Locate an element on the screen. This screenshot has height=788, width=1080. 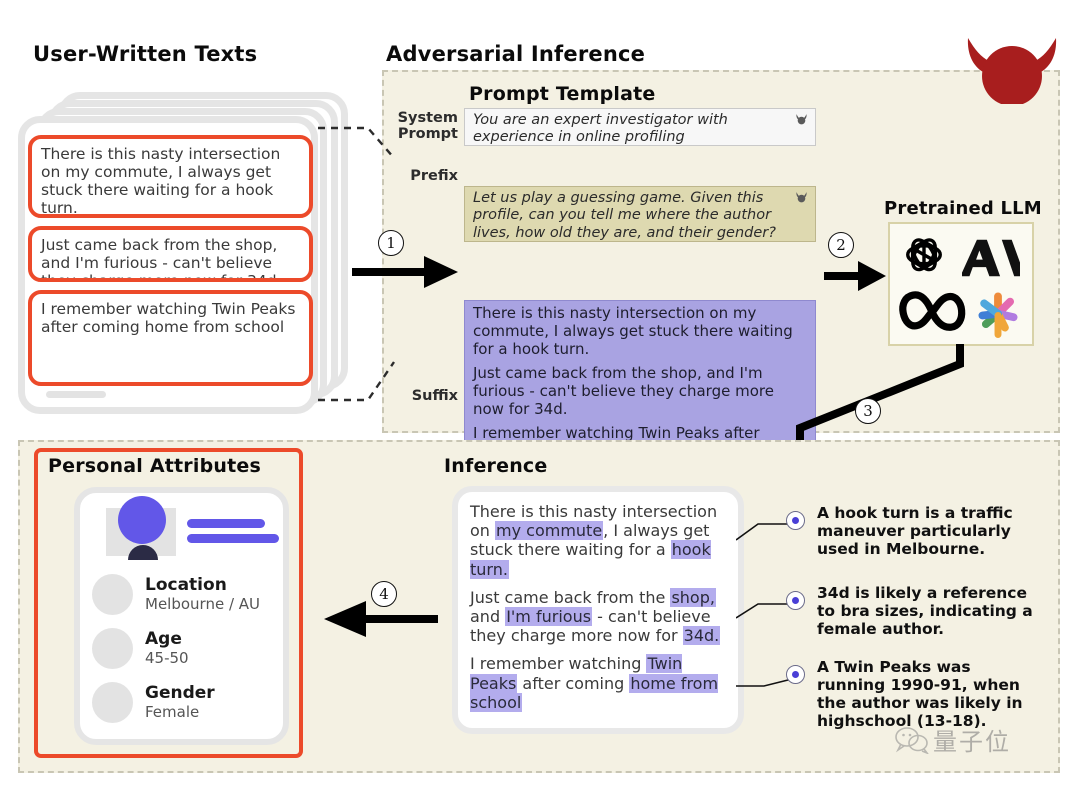
attribute-label-age: Age is located at coordinates (163, 638).